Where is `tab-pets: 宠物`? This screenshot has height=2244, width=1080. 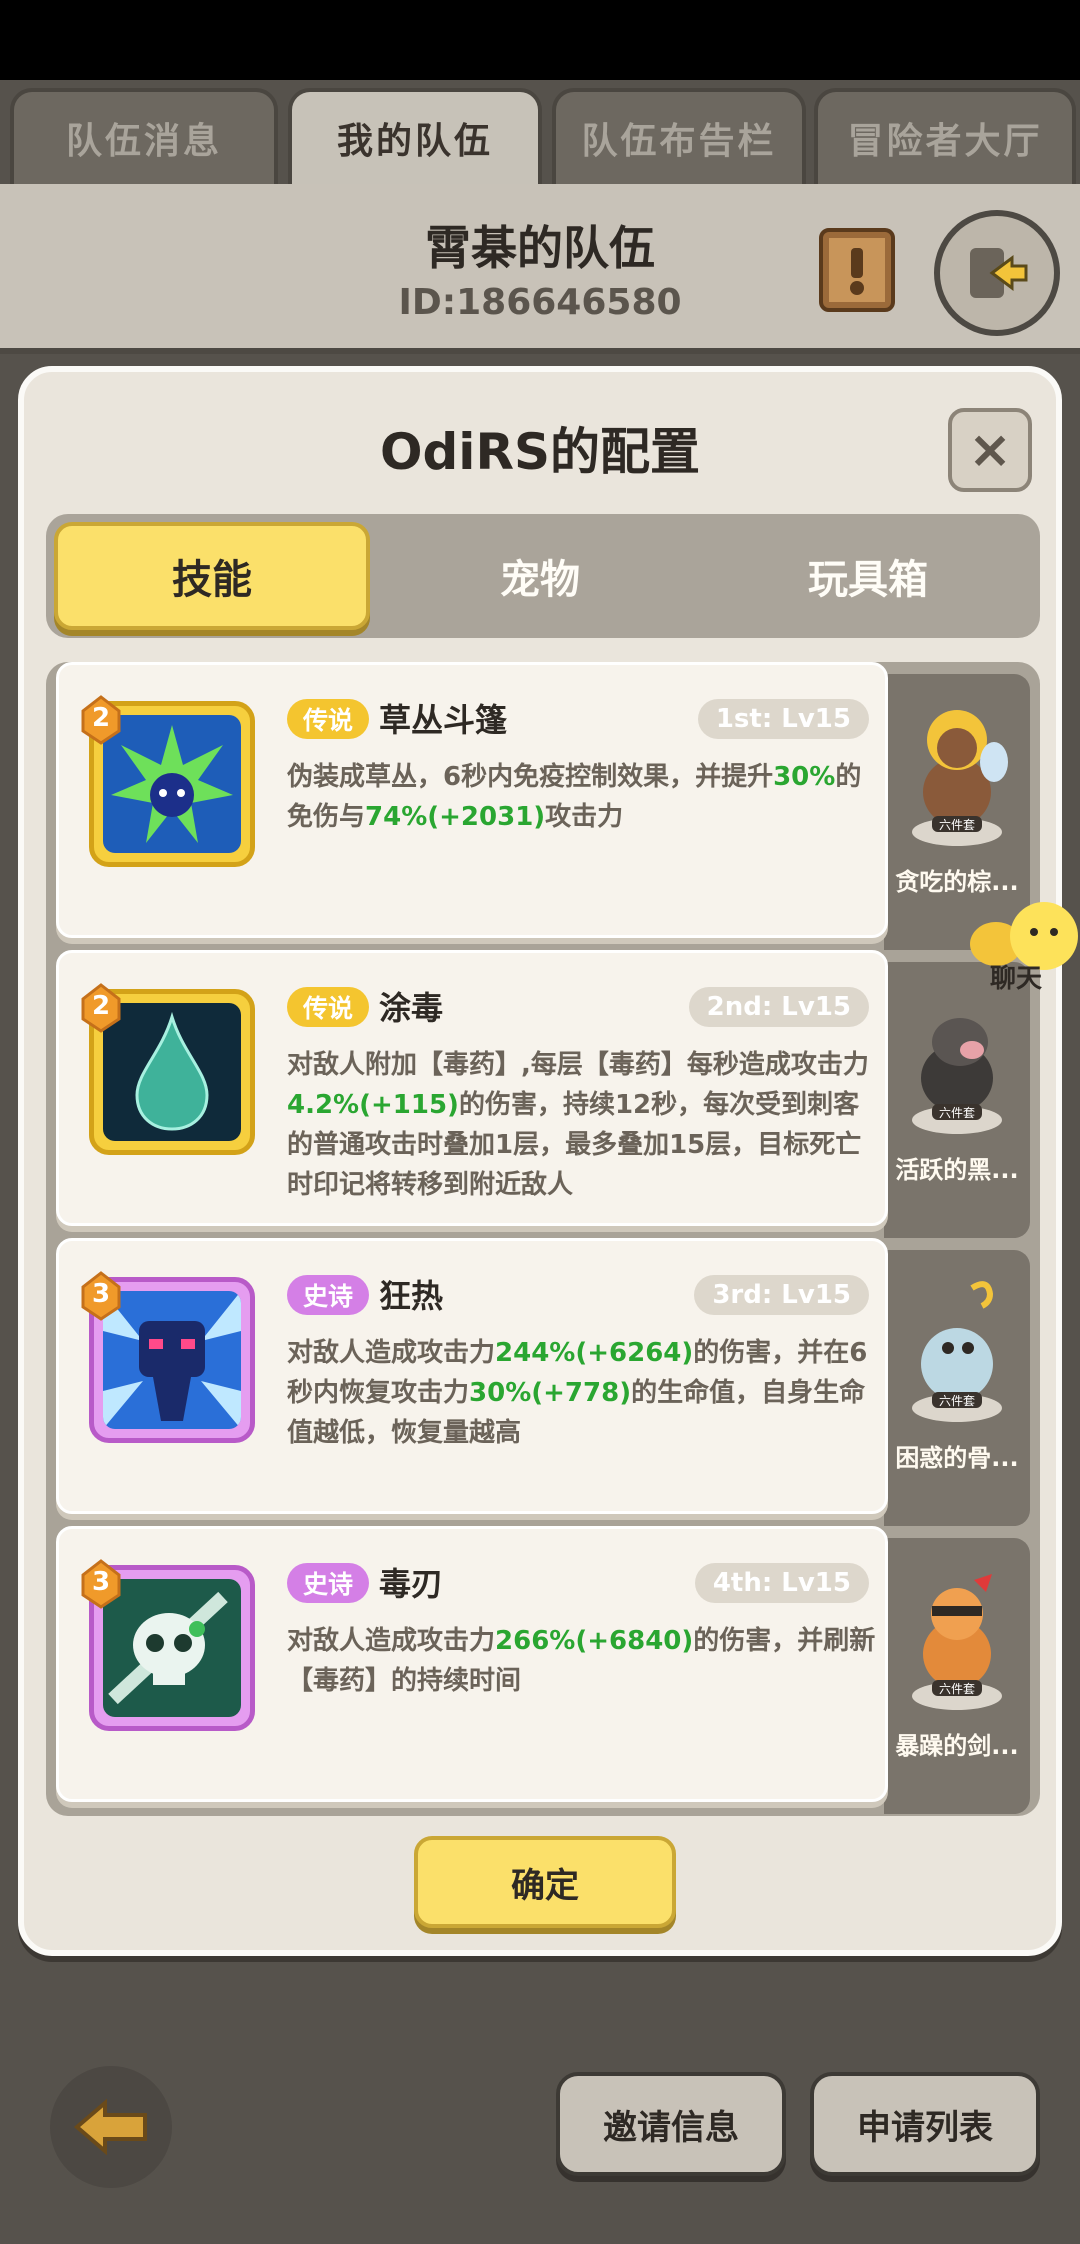
tab-pets: 宠物 is located at coordinates (540, 576).